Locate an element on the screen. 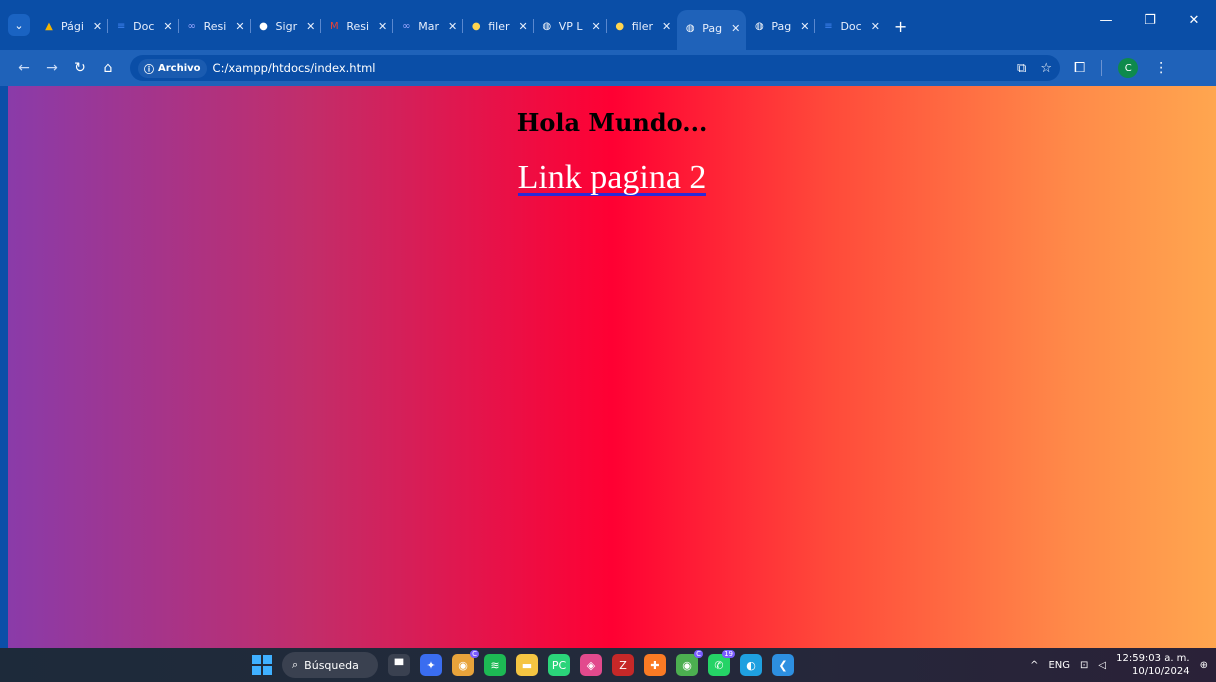 The height and width of the screenshot is (682, 1216). chevron-up-icon: ^ is located at coordinates (1034, 665).